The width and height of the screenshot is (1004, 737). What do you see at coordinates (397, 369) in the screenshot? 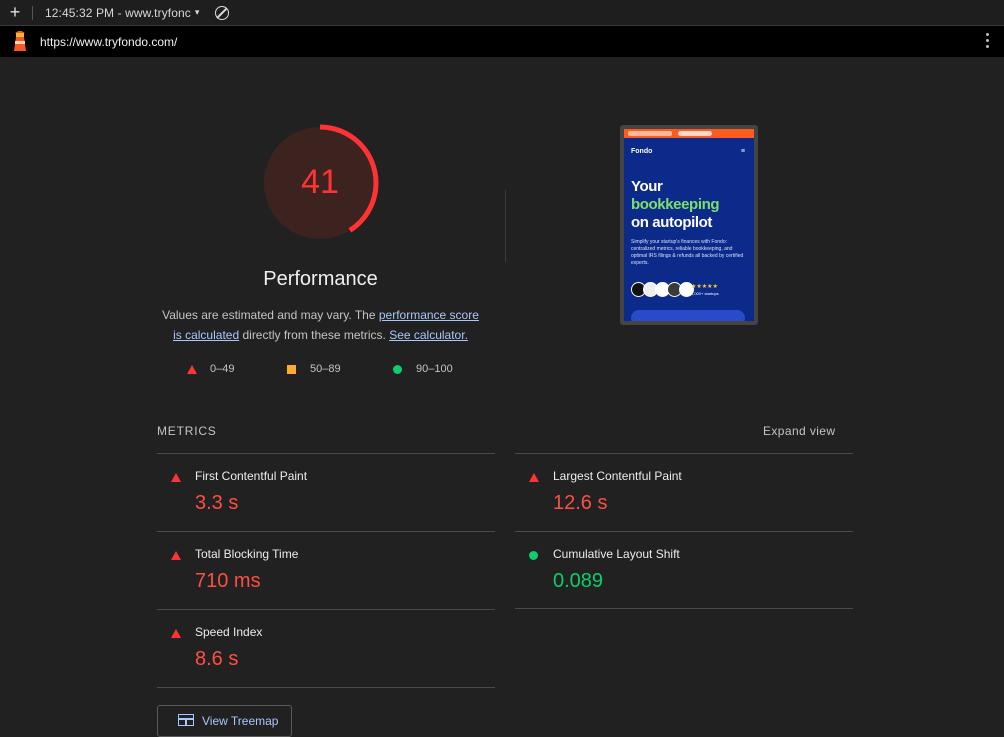
I see `circle-icon` at bounding box center [397, 369].